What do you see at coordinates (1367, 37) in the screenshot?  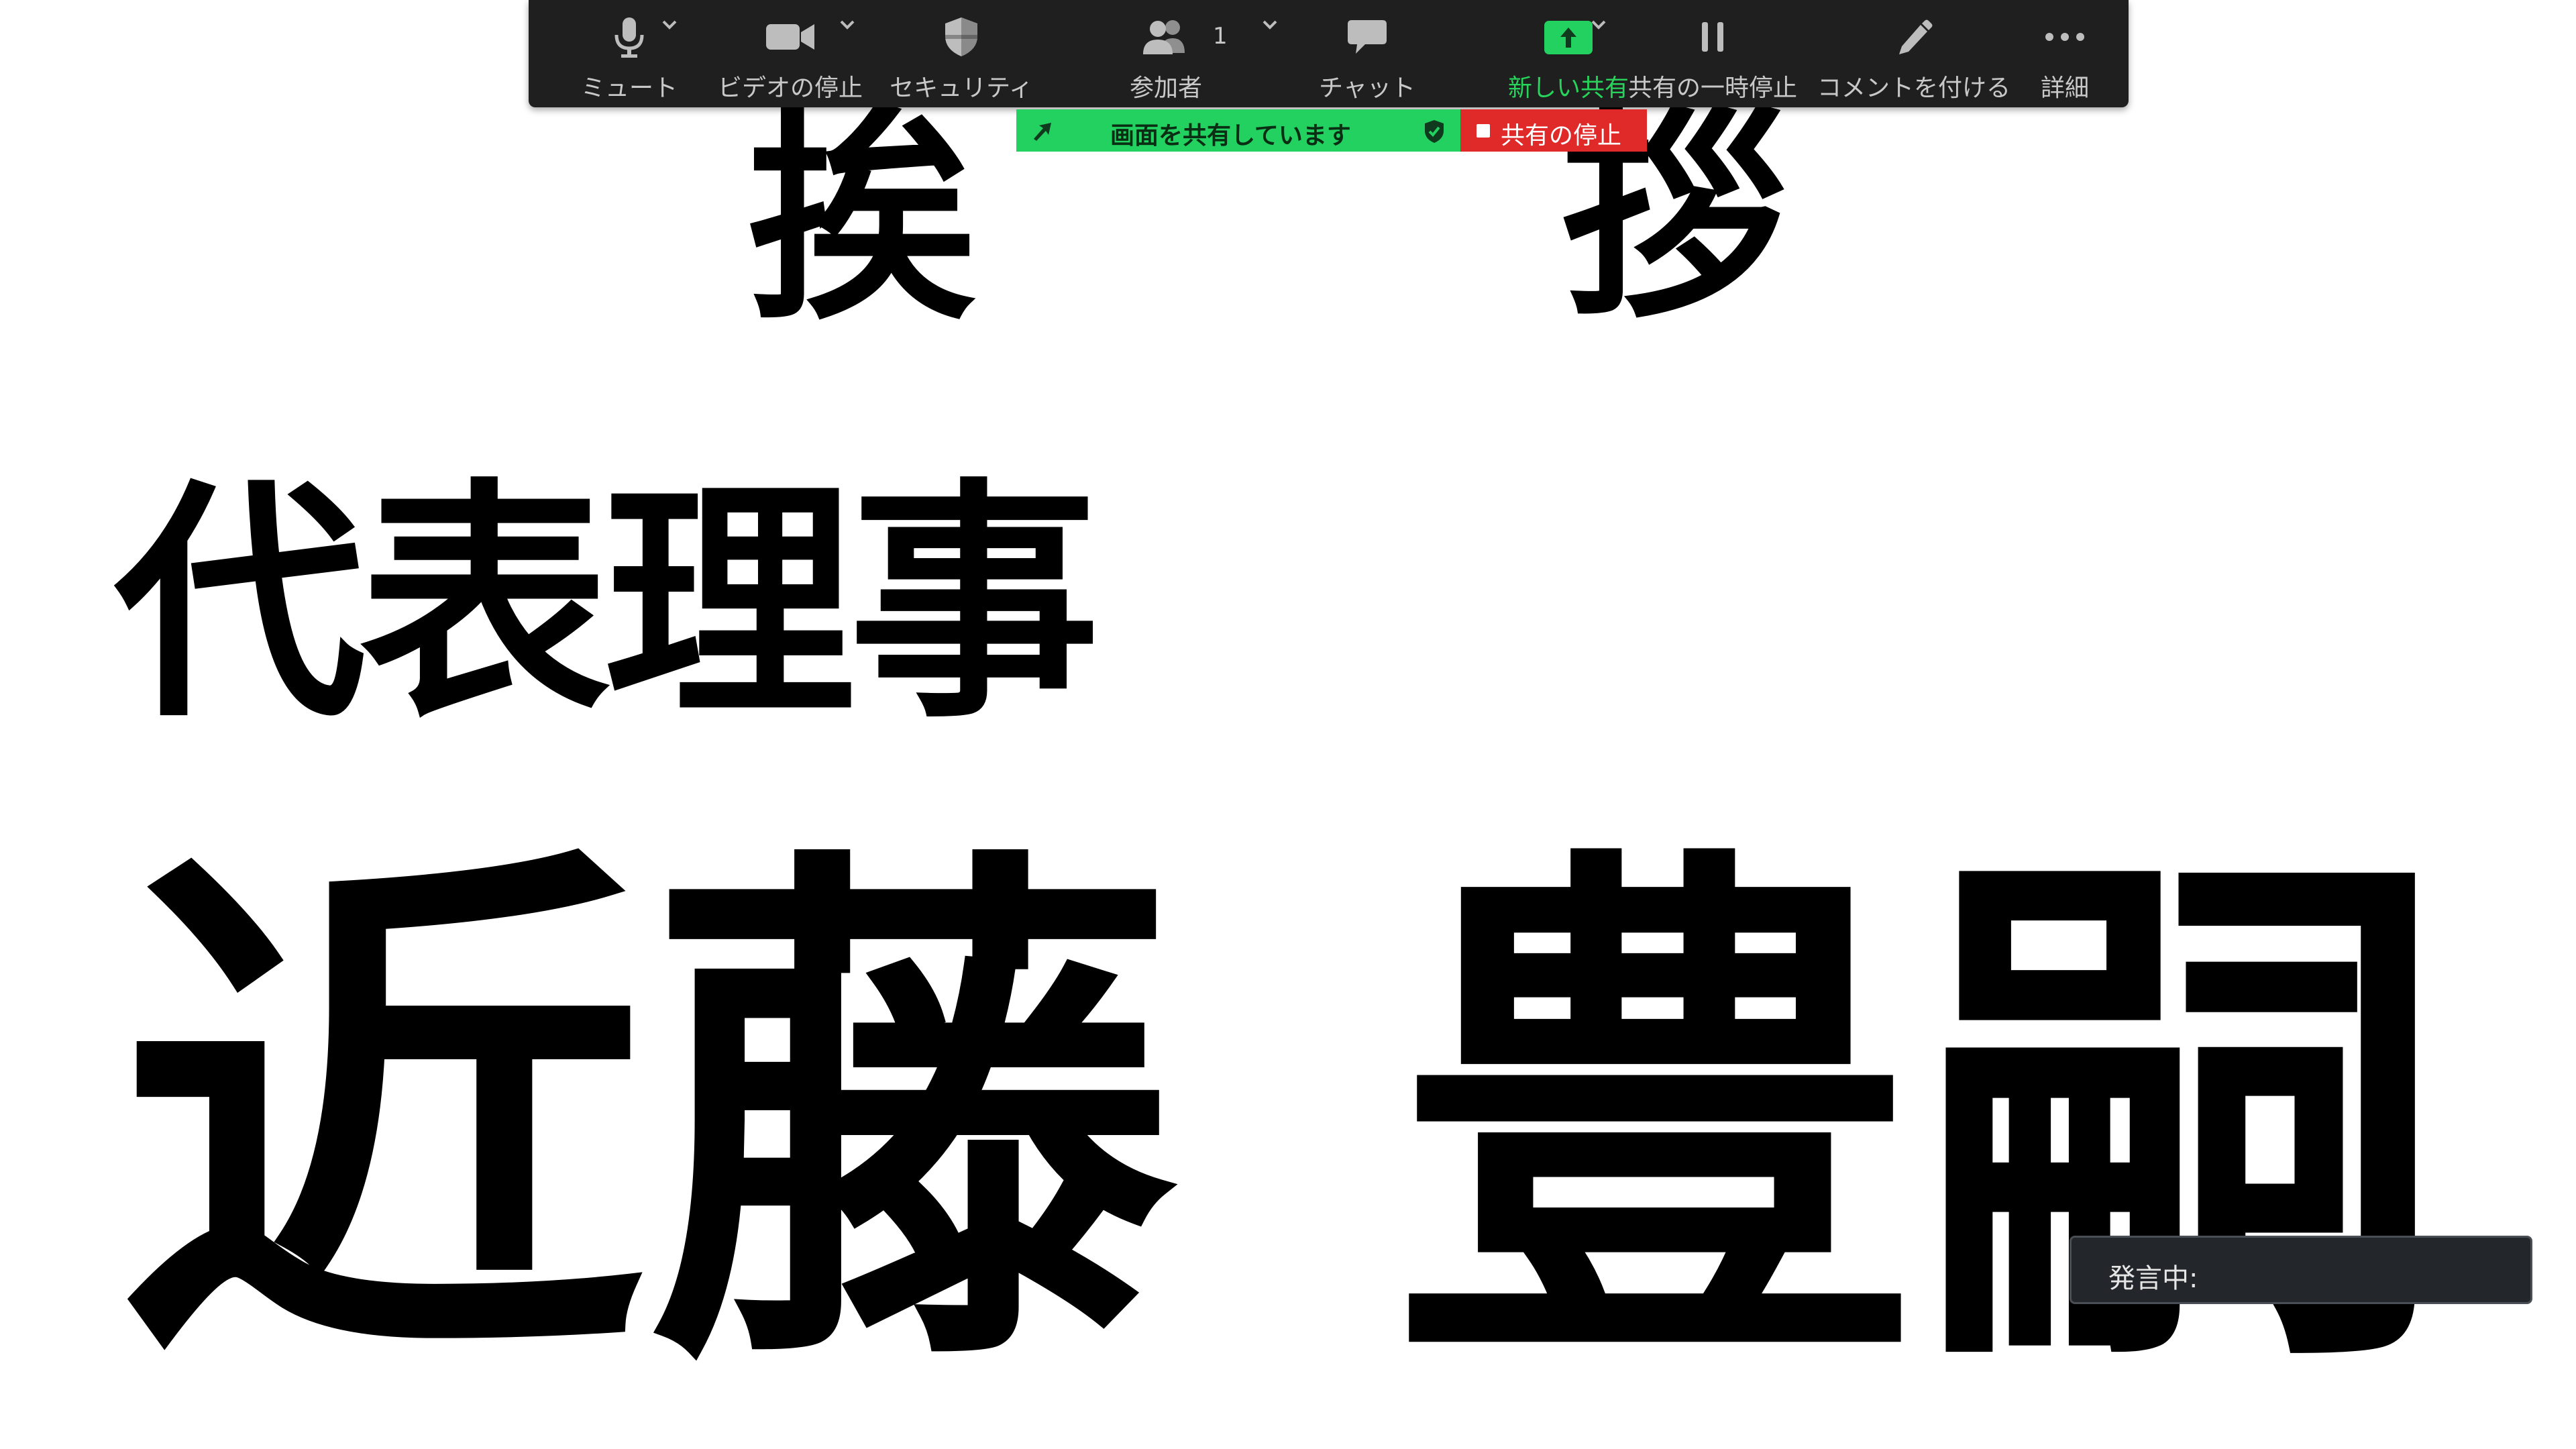 I see `speech-bubble-icon` at bounding box center [1367, 37].